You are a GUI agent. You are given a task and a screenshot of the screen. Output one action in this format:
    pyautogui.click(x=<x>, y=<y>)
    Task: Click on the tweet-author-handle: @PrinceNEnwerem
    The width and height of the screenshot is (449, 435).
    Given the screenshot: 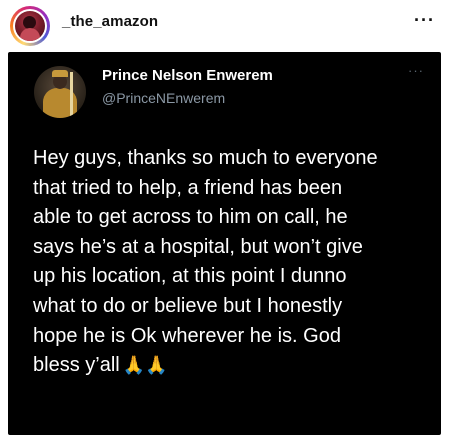 What is the action you would take?
    pyautogui.click(x=164, y=98)
    